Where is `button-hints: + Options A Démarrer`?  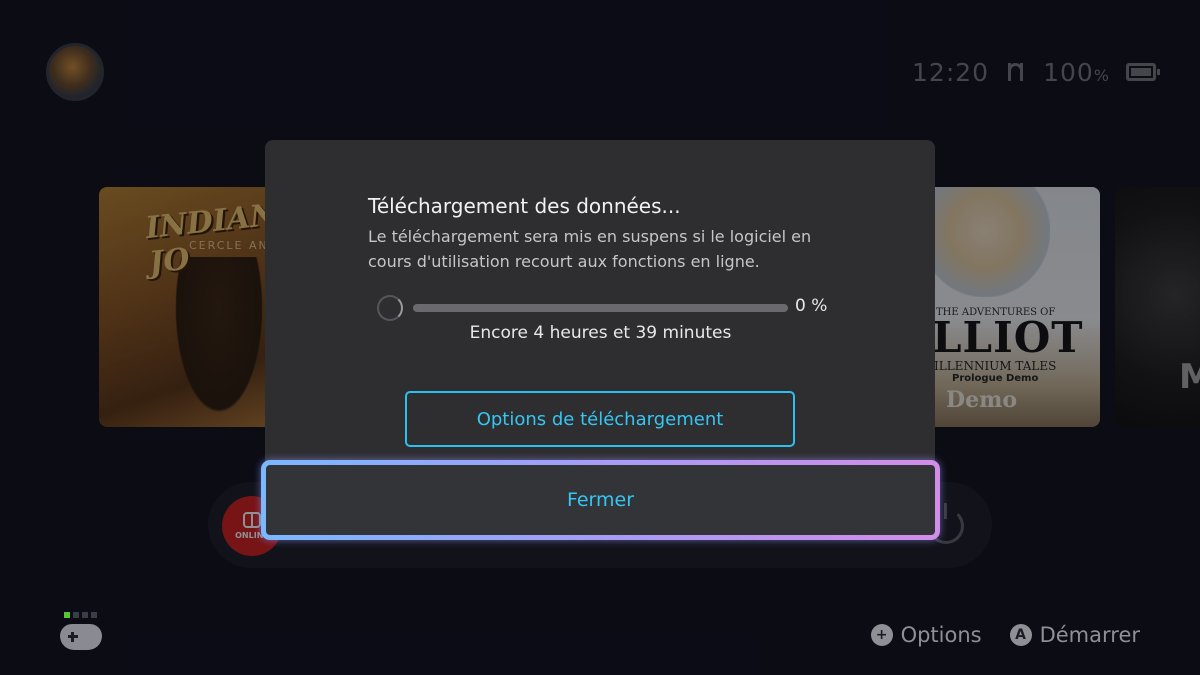
button-hints: + Options A Démarrer is located at coordinates (1005, 635).